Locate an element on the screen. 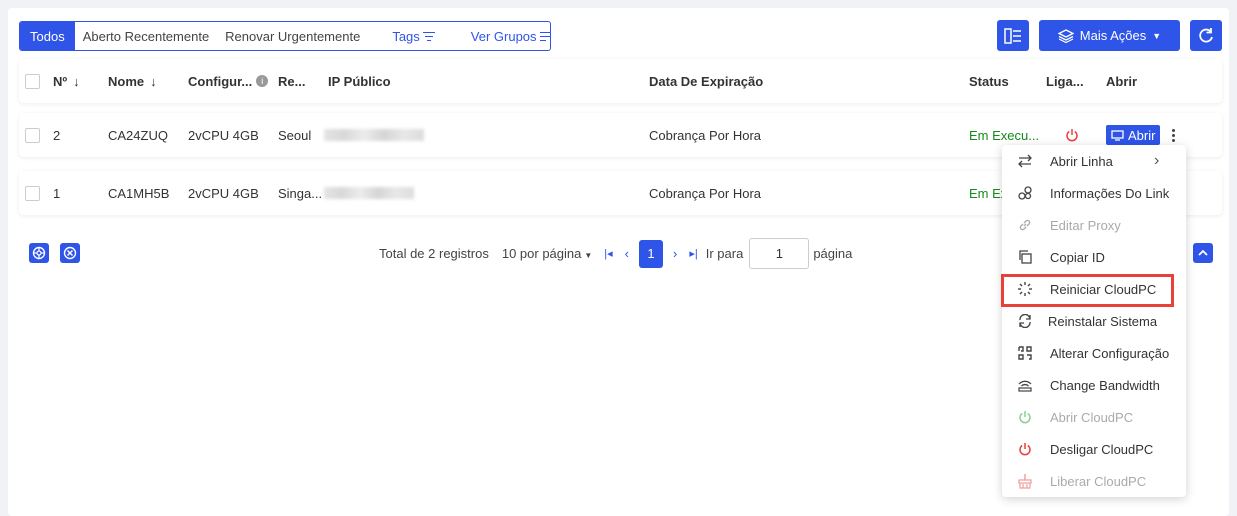  tags-filter-button: Tags is located at coordinates (413, 36).